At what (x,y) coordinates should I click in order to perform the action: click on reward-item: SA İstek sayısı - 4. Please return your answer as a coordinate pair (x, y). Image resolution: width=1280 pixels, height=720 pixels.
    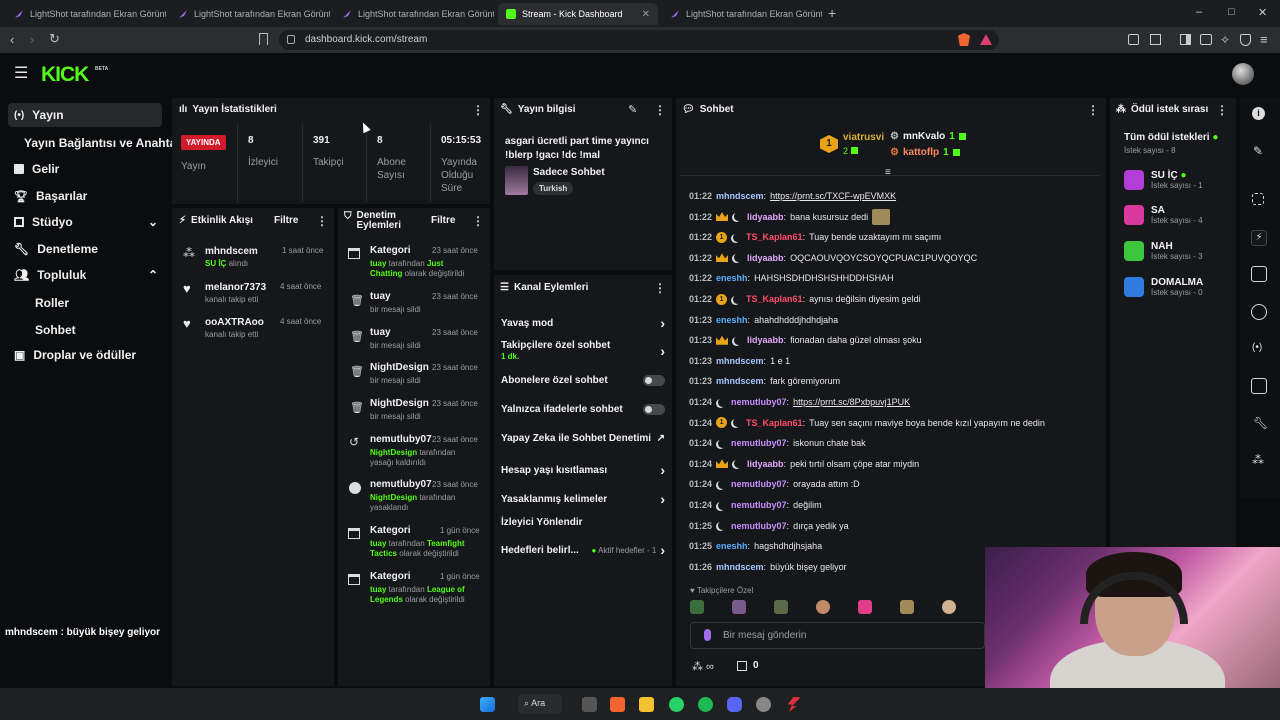
    Looking at the image, I should click on (1163, 215).